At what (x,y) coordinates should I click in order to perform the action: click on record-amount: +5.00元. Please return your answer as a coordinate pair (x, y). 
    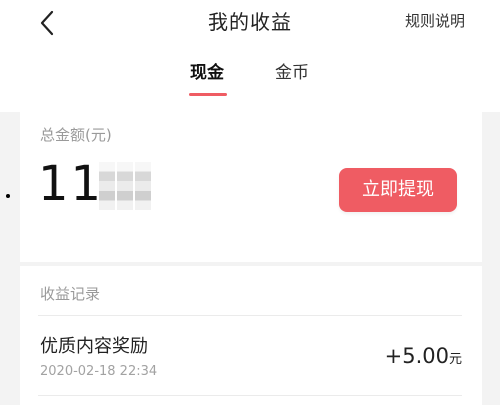
    Looking at the image, I should click on (423, 358).